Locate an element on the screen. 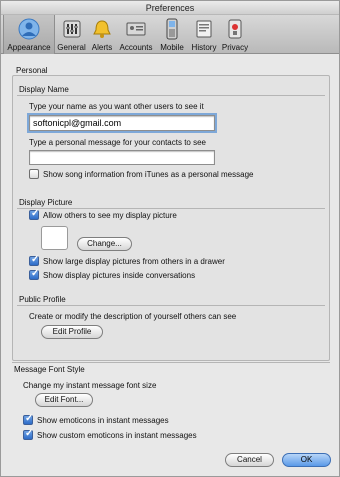 Image resolution: width=340 pixels, height=477 pixels. display-name-input is located at coordinates (122, 123).